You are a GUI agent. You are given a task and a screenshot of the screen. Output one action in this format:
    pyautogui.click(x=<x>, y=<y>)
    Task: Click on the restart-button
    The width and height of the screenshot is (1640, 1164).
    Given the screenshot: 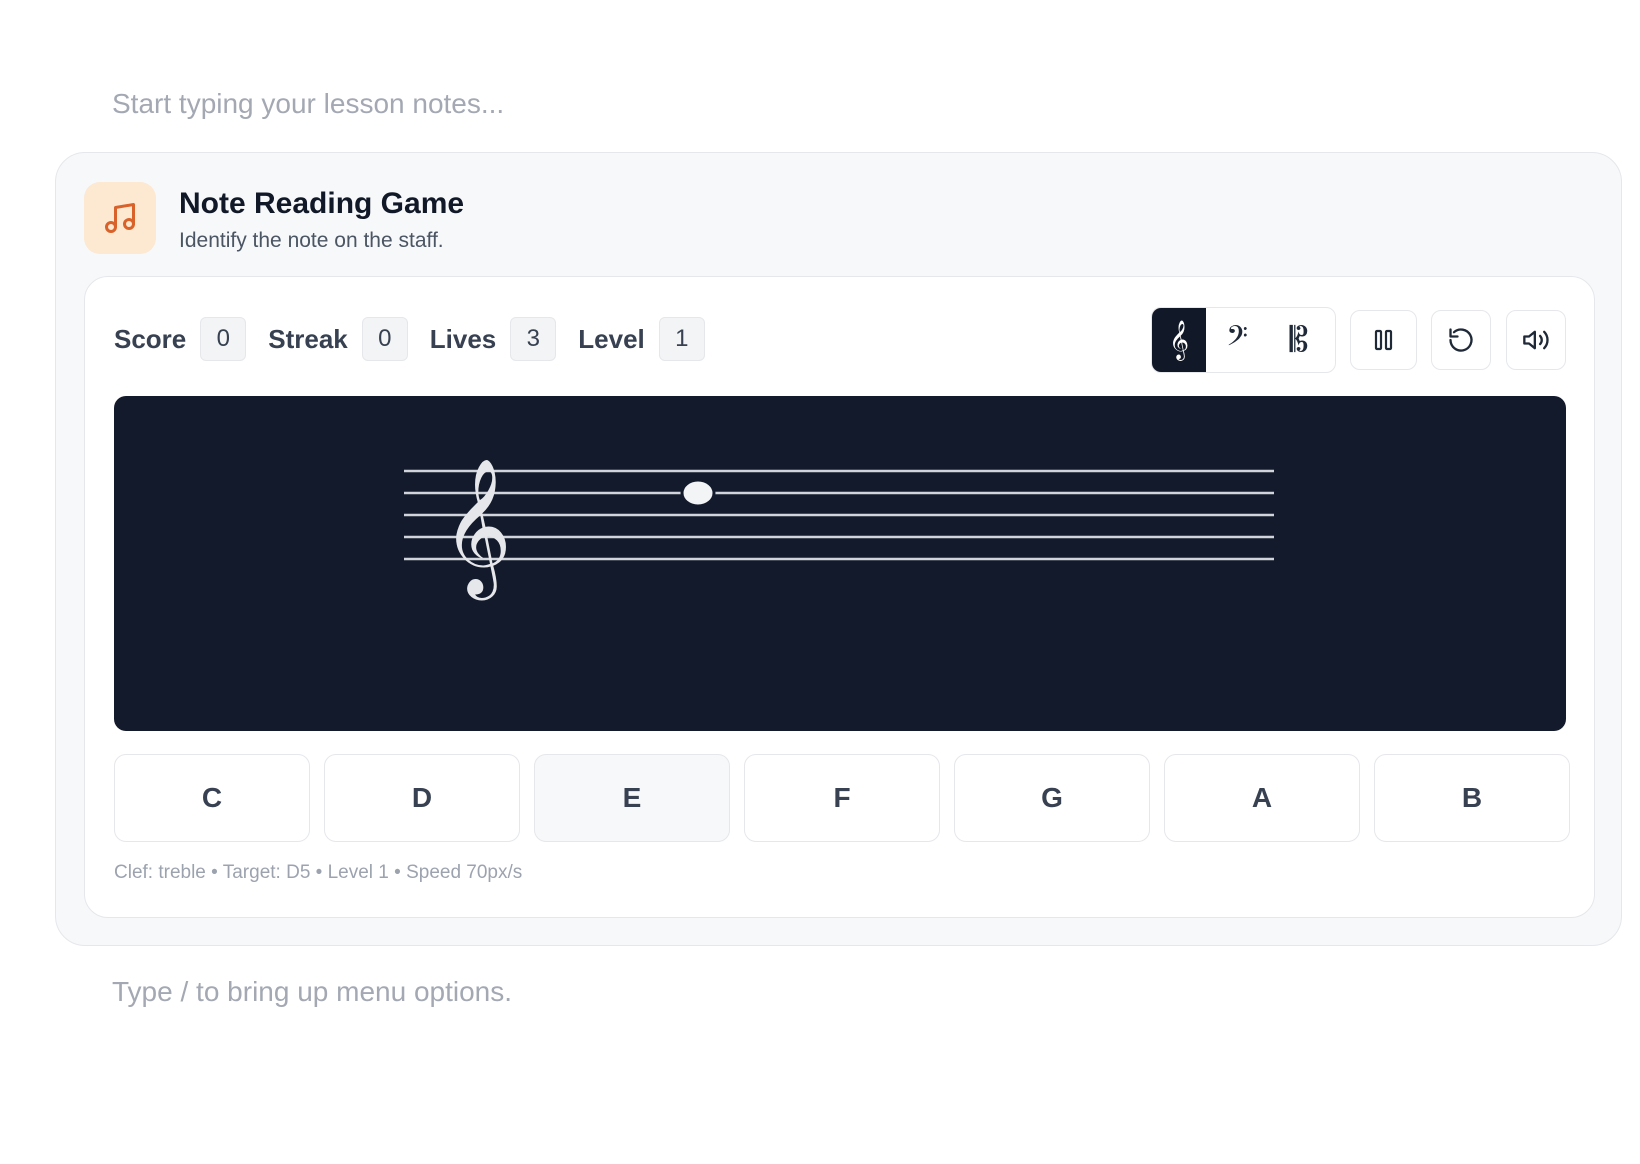 What is the action you would take?
    pyautogui.click(x=1461, y=340)
    